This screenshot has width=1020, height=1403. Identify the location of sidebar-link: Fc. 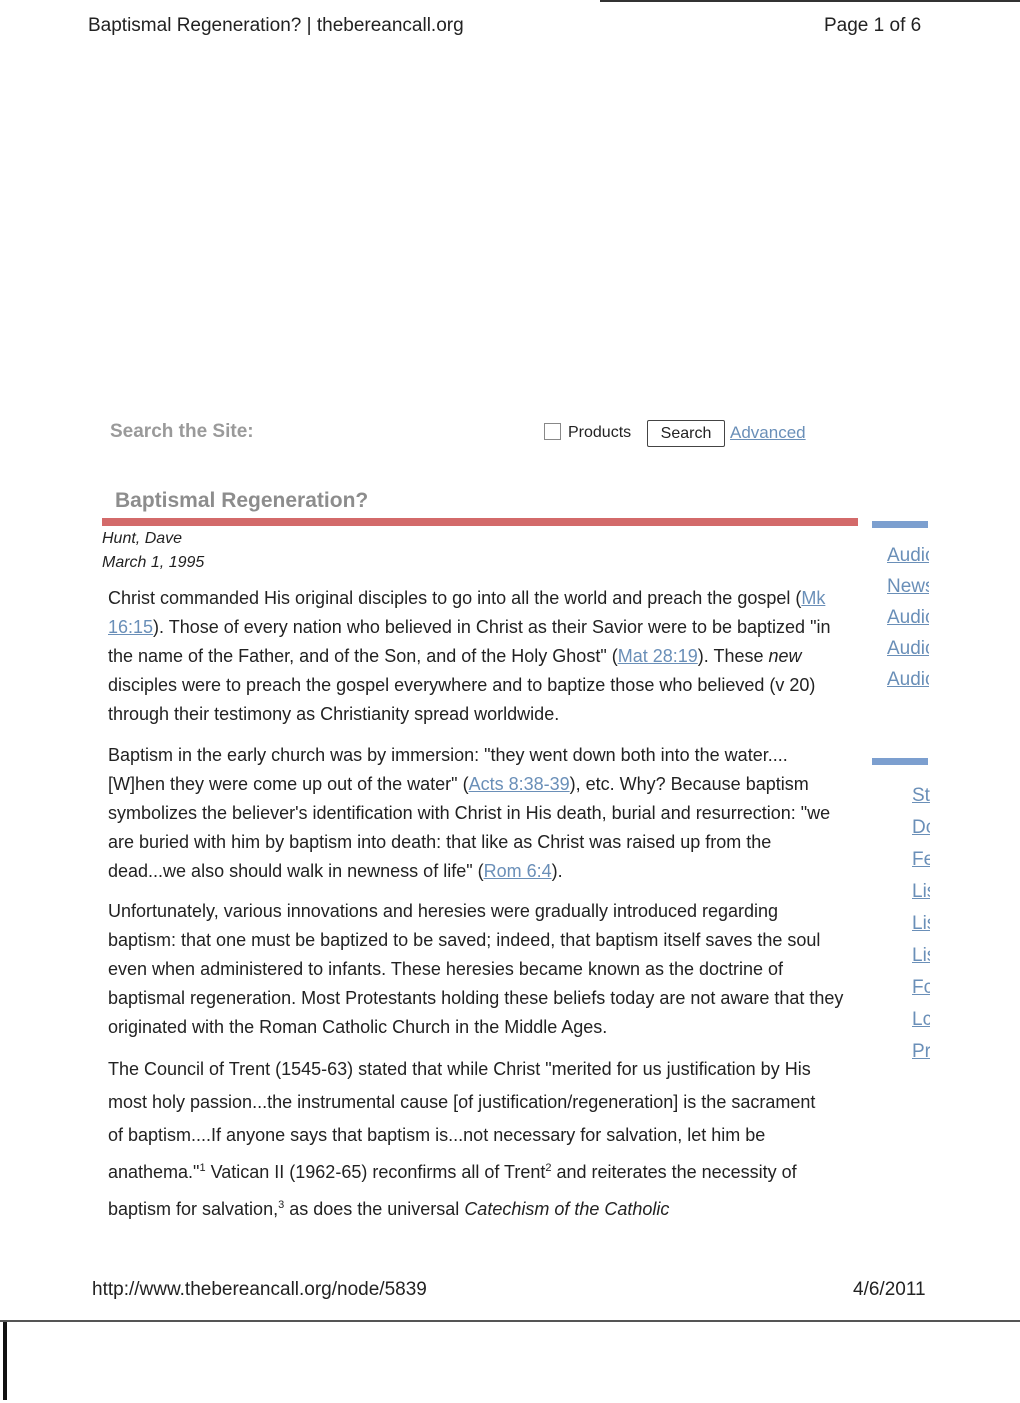
(921, 993).